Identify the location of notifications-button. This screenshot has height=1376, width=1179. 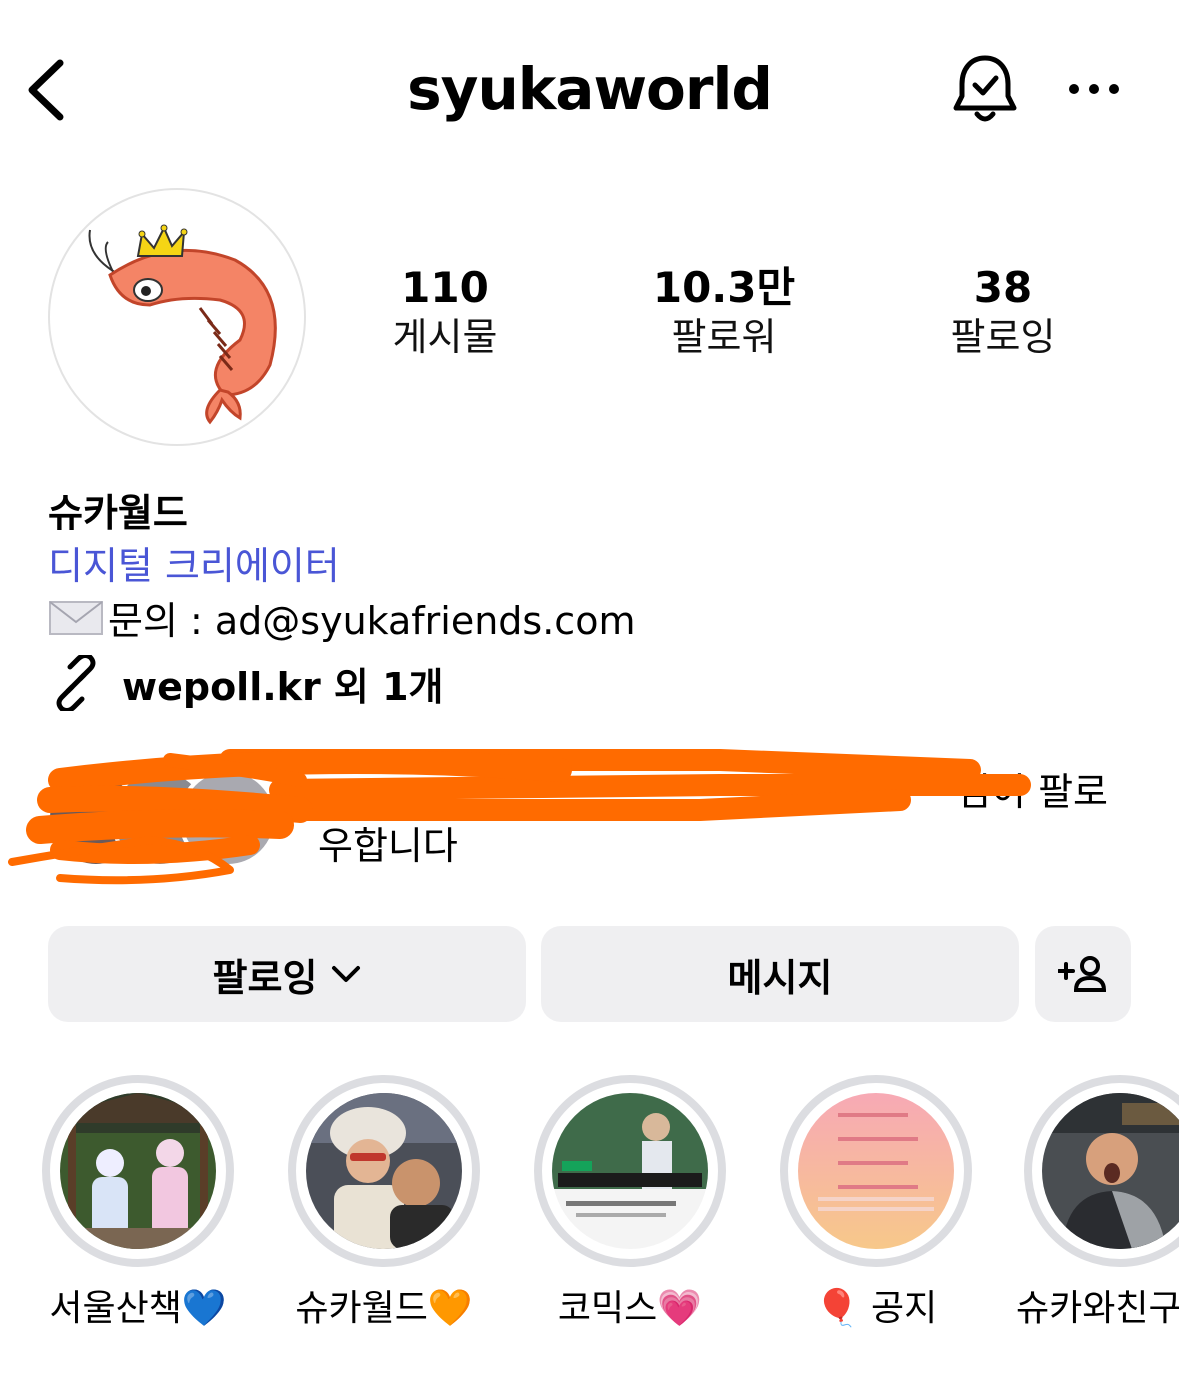
(985, 89).